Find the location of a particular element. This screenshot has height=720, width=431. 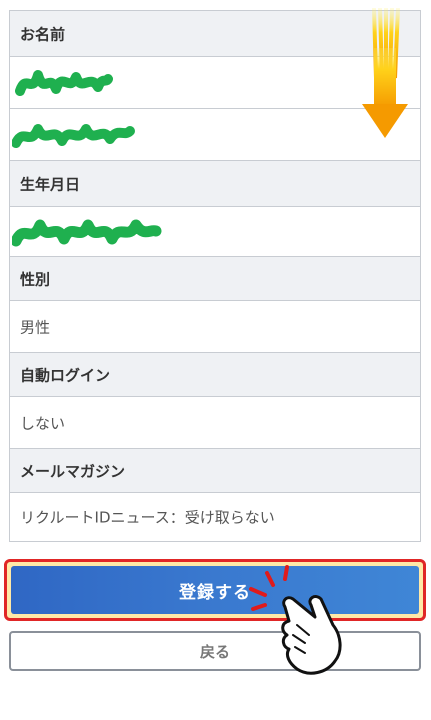

mail-magazine-value: リクルートIDニュース：受け取らない is located at coordinates (147, 517).